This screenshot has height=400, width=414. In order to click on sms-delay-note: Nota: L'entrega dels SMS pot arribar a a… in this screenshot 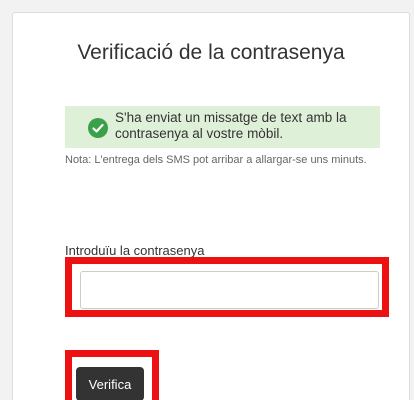, I will do `click(216, 160)`.